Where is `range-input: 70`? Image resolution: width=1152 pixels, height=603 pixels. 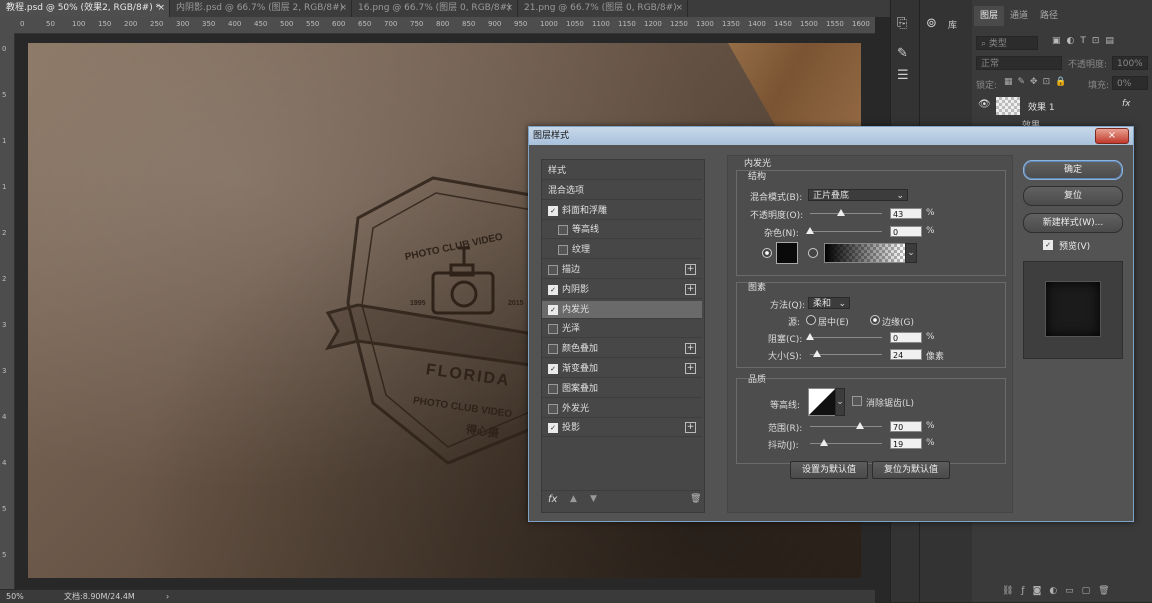 range-input: 70 is located at coordinates (906, 426).